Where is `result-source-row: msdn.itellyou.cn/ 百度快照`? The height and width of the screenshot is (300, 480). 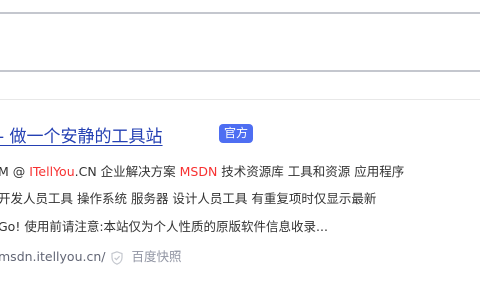
result-source-row: msdn.itellyou.cn/ 百度快照 is located at coordinates (91, 257).